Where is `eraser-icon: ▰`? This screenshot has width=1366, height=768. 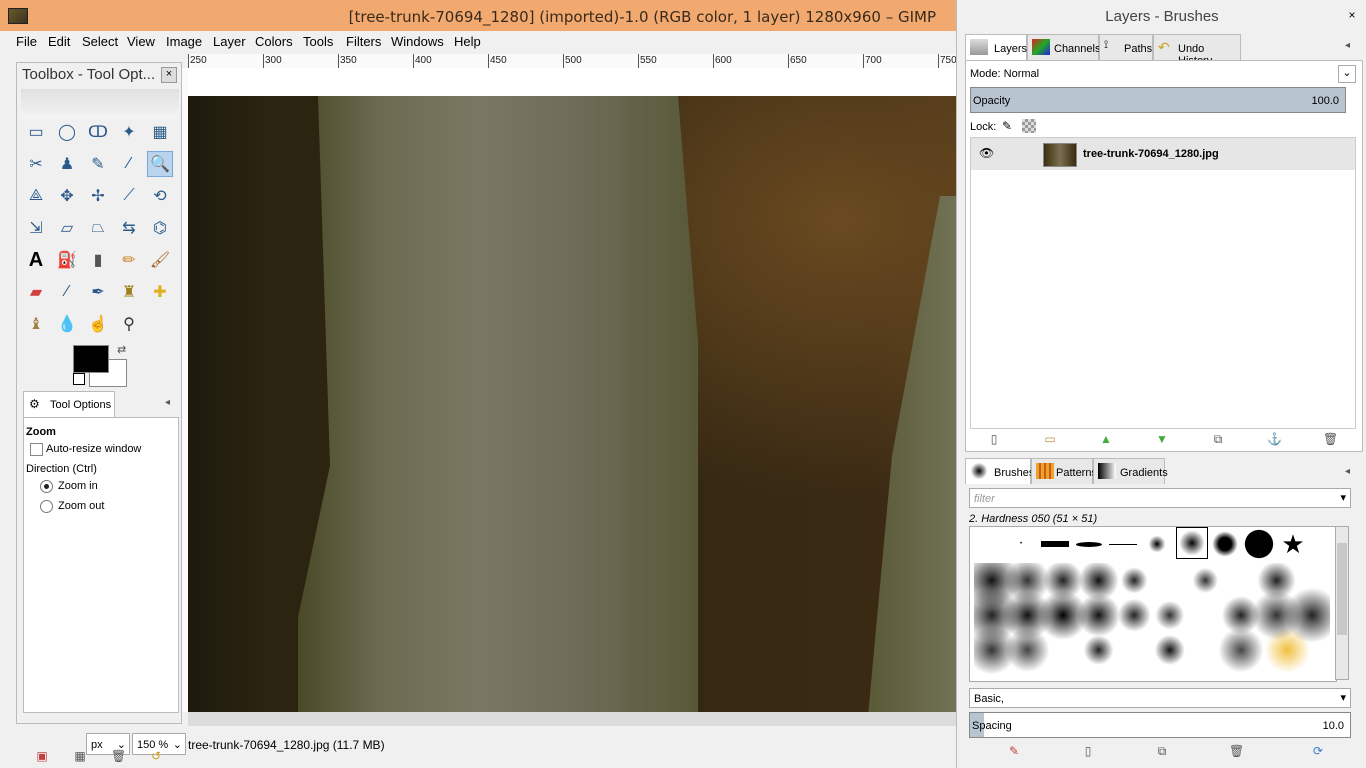
eraser-icon: ▰ is located at coordinates (36, 292).